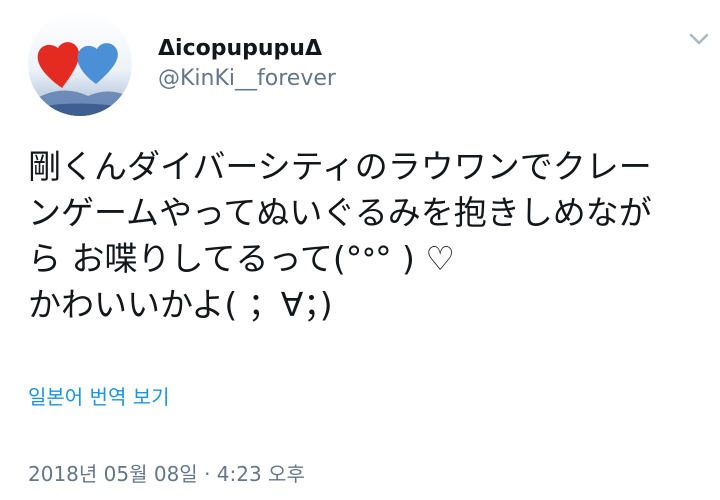  What do you see at coordinates (340, 212) in the screenshot?
I see `tweet-text-line: ンゲームやってぬいぐるみを抱きしめなが` at bounding box center [340, 212].